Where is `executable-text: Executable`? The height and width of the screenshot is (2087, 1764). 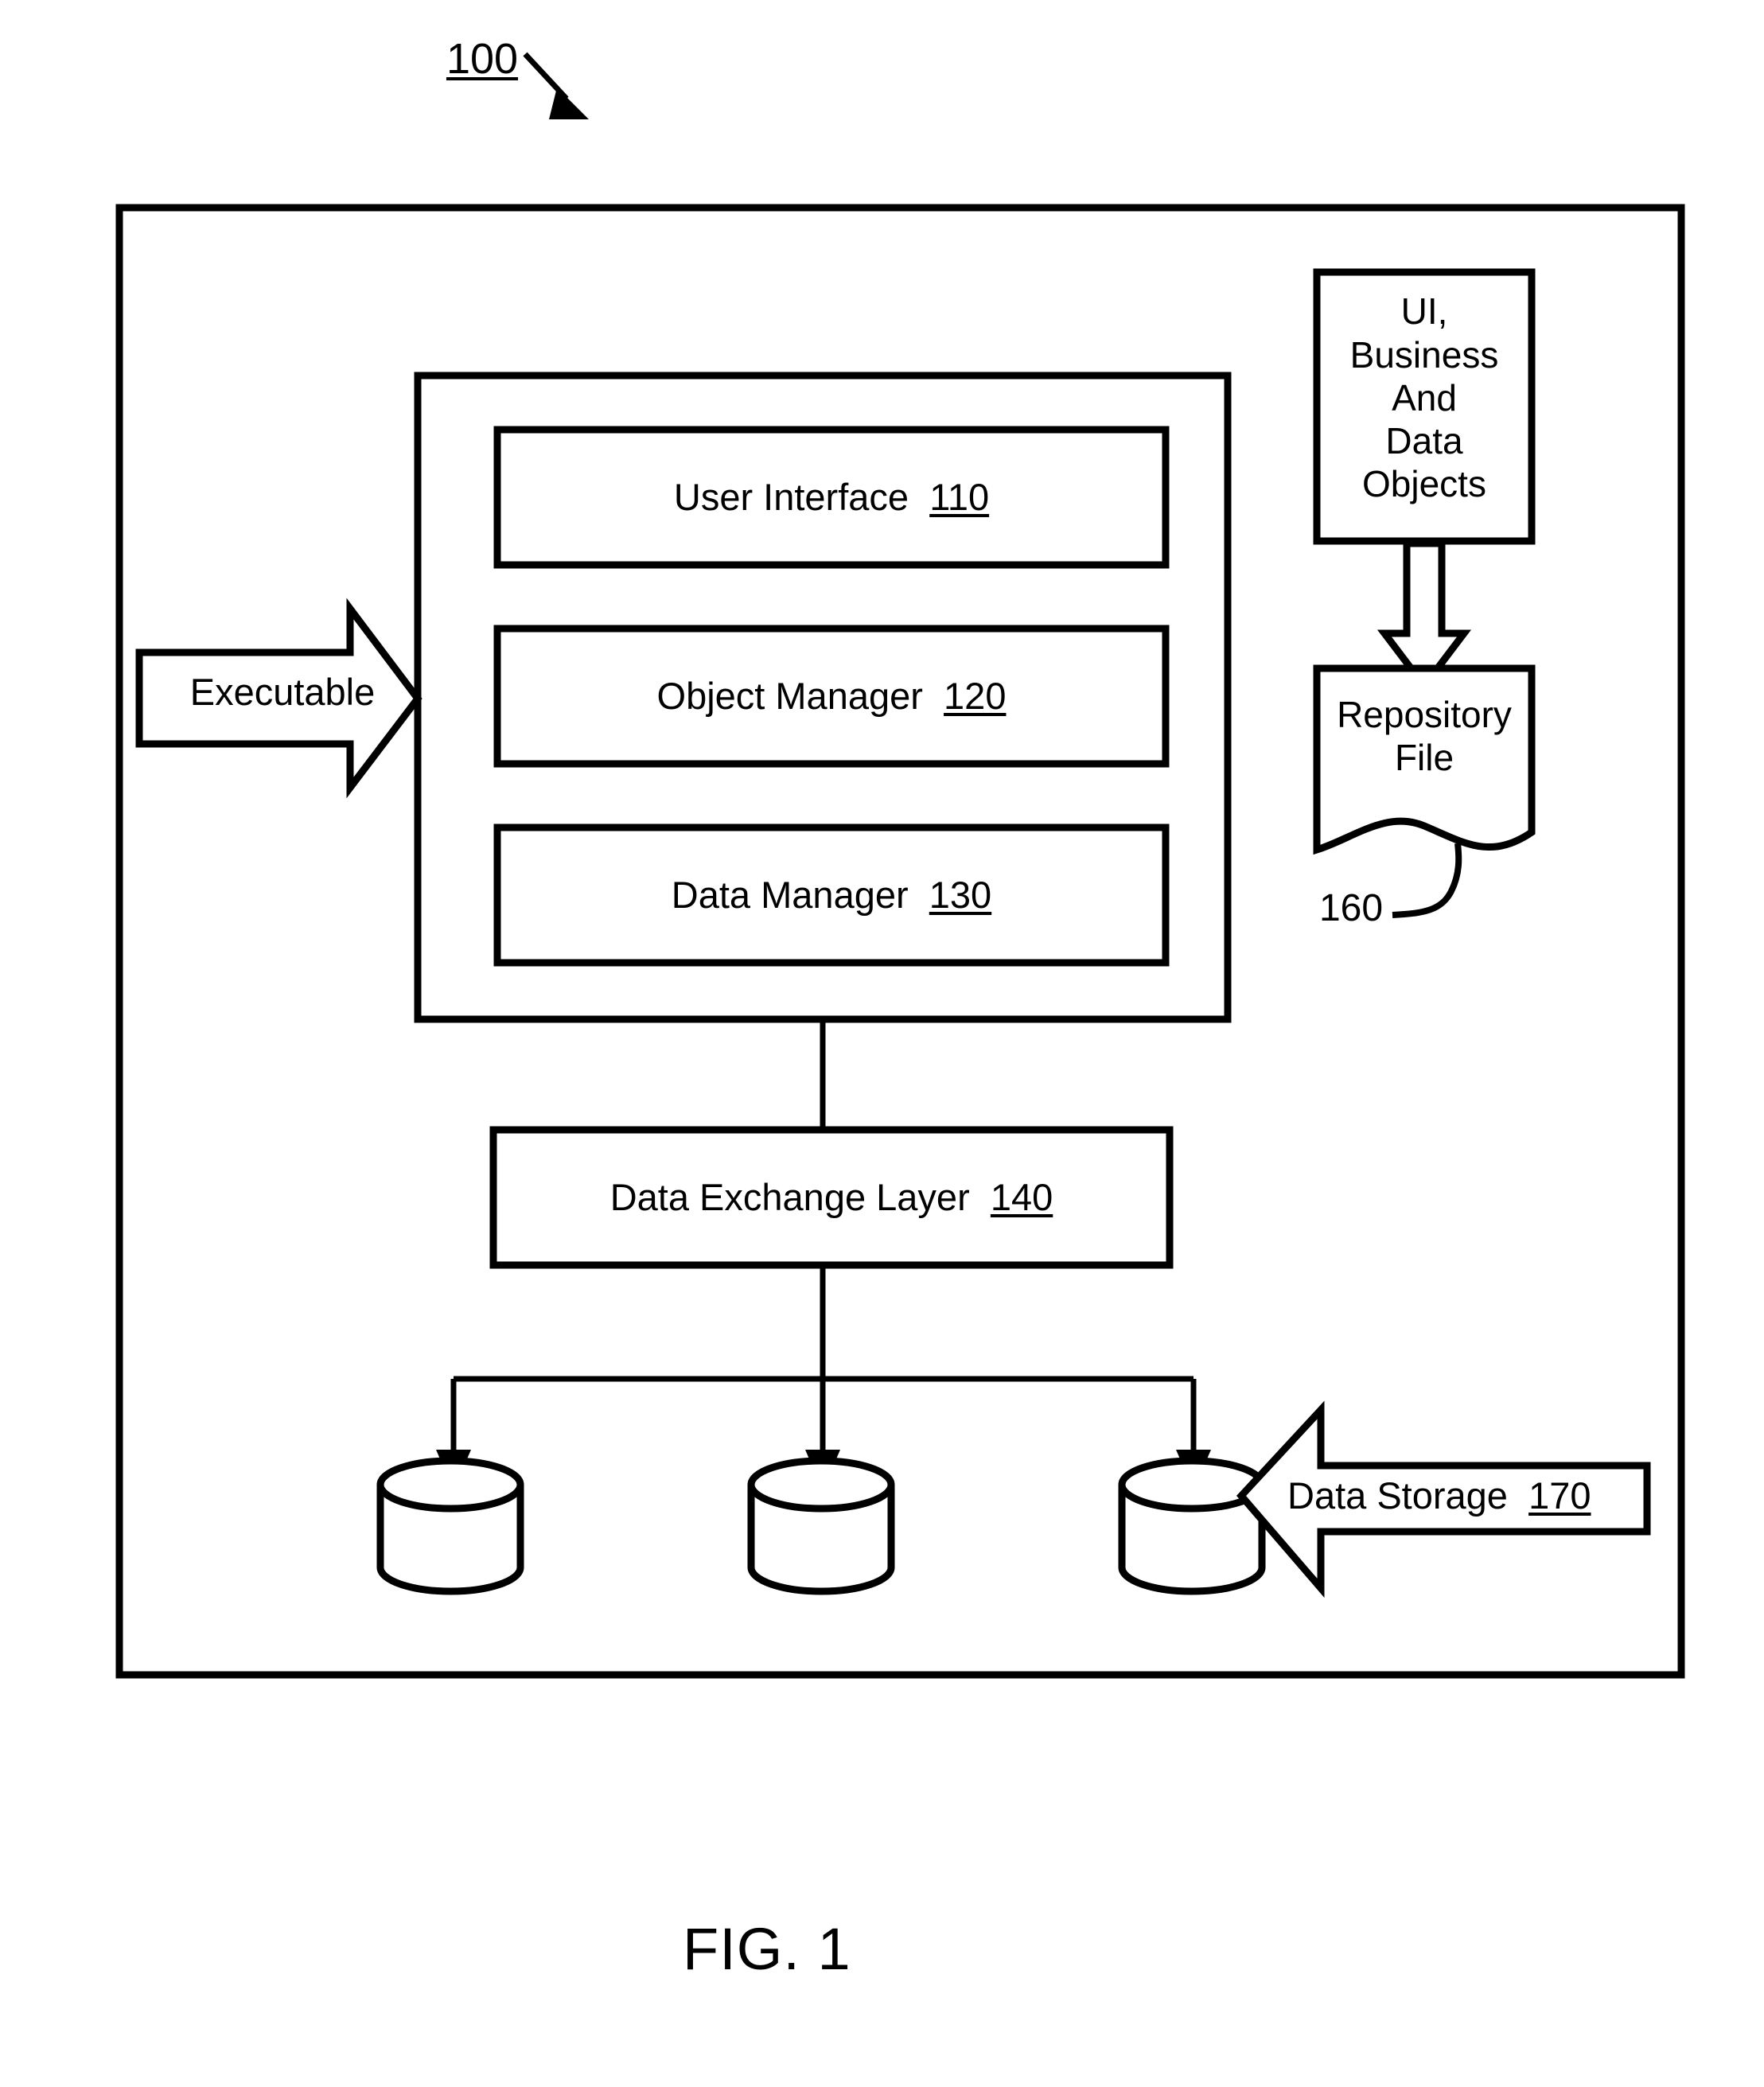 executable-text: Executable is located at coordinates (282, 693).